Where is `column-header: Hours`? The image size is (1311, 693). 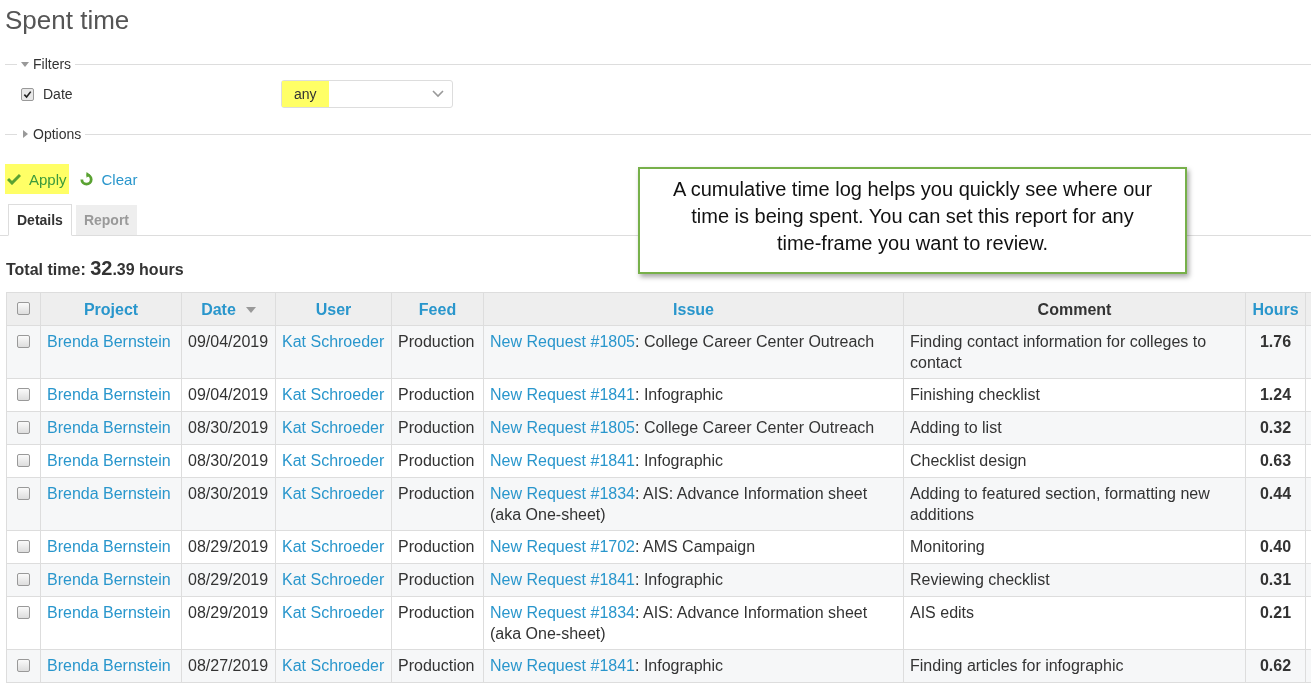 column-header: Hours is located at coordinates (1275, 309).